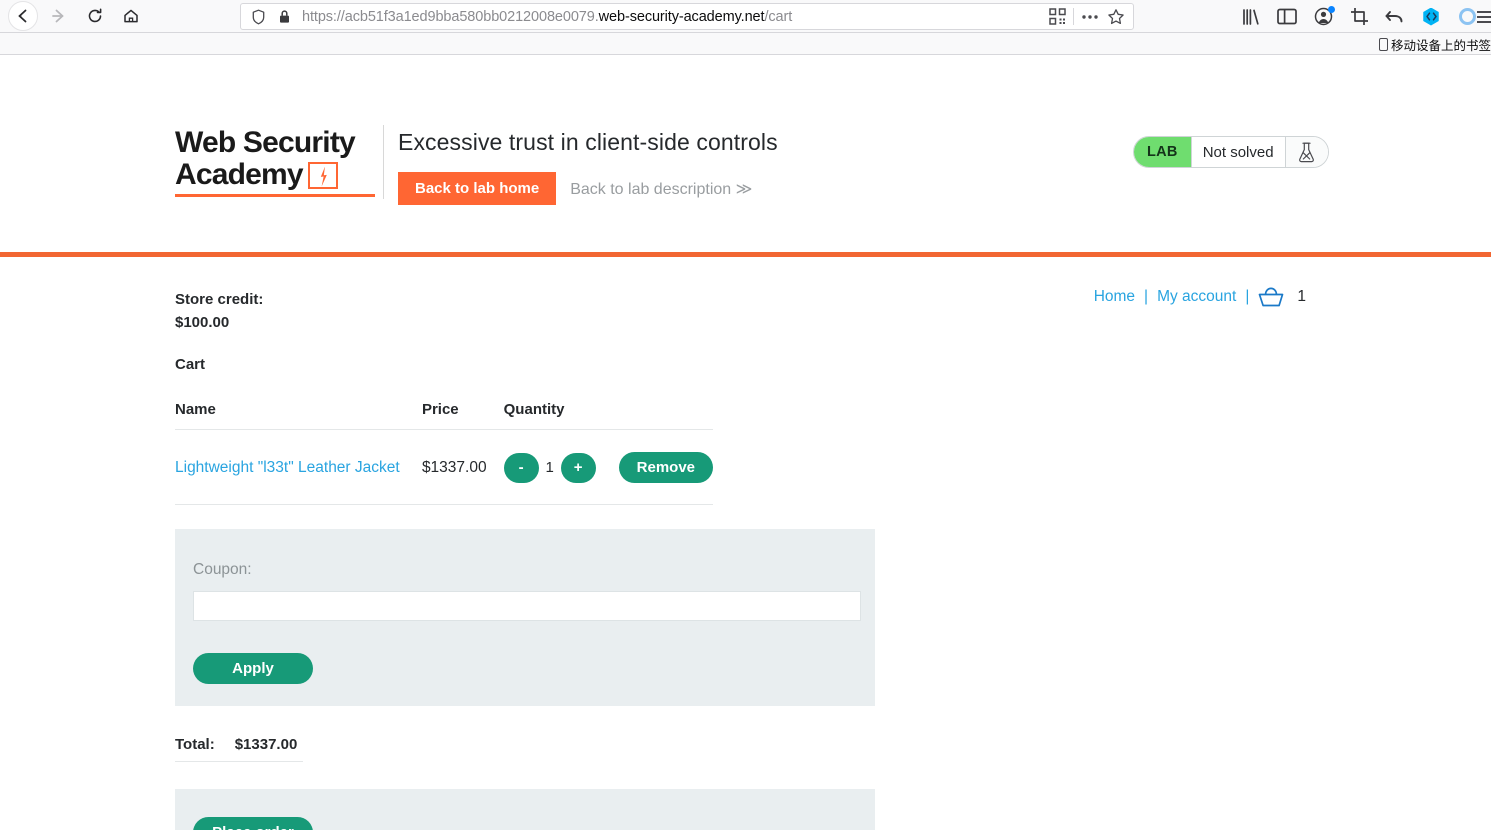 This screenshot has height=830, width=1491. I want to click on account-notification-dot, so click(1331, 9).